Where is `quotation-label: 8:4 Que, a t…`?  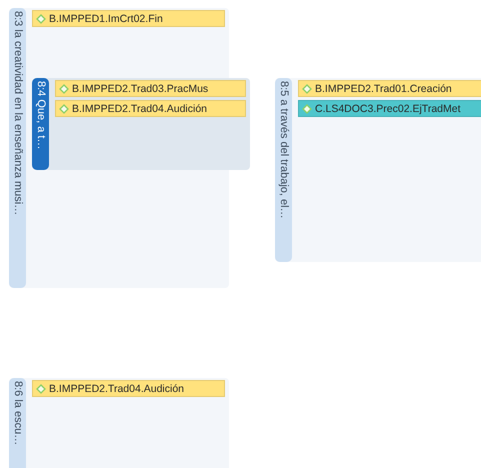 quotation-label: 8:4 Que, a t… is located at coordinates (40, 124).